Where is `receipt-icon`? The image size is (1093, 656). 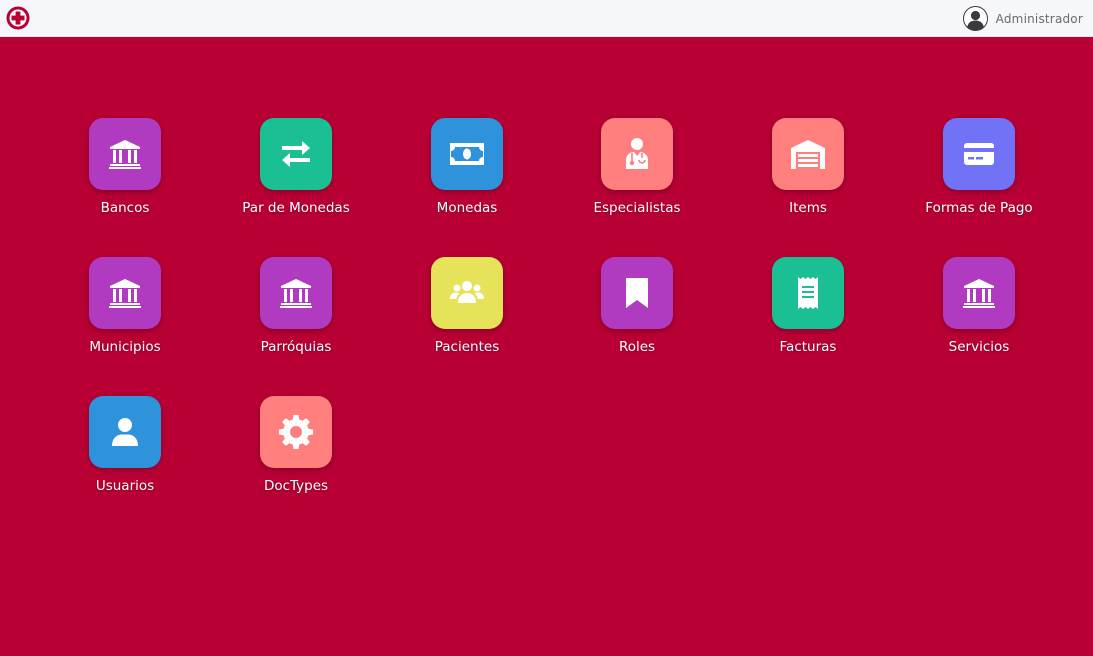 receipt-icon is located at coordinates (808, 293).